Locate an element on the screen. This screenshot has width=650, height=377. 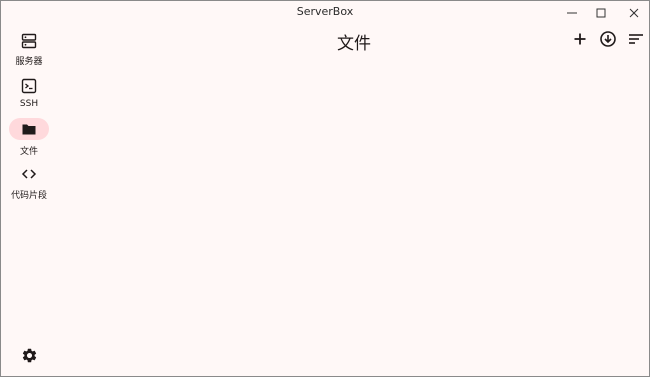
terminal-icon is located at coordinates (29, 86).